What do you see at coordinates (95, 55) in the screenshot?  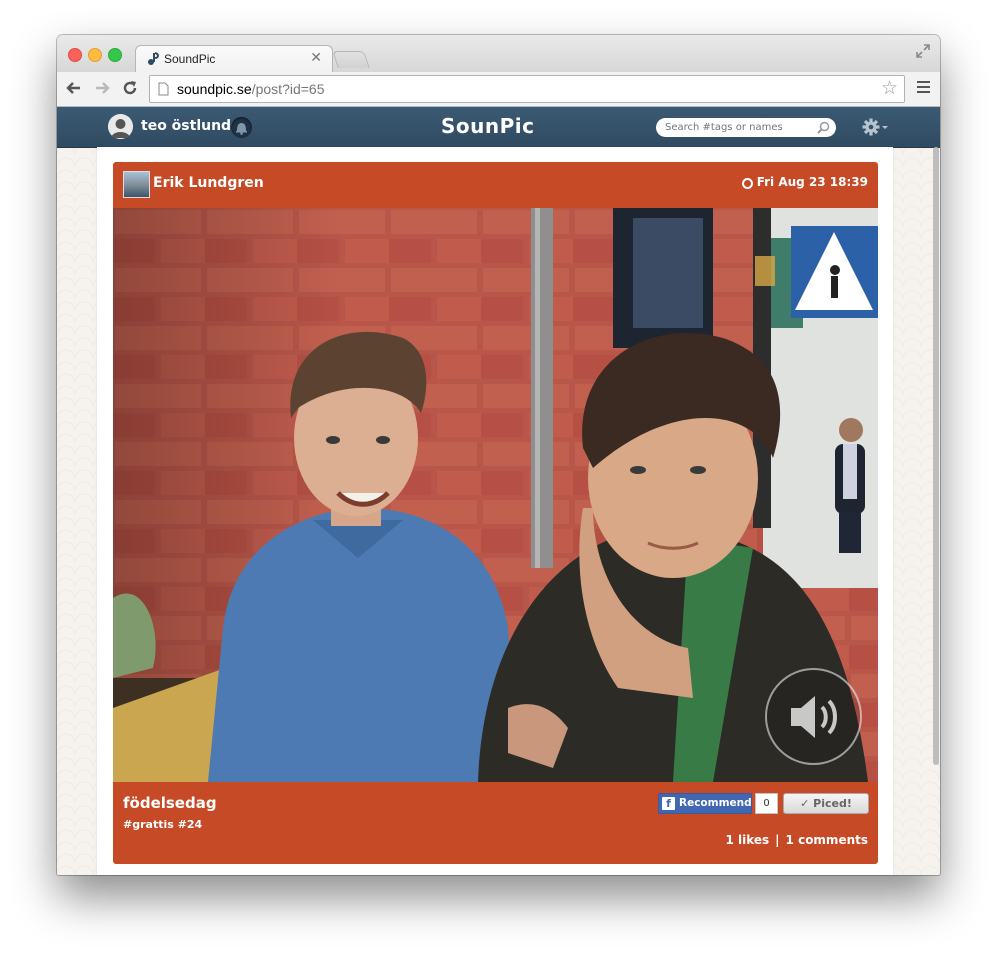 I see `minimize-window-button` at bounding box center [95, 55].